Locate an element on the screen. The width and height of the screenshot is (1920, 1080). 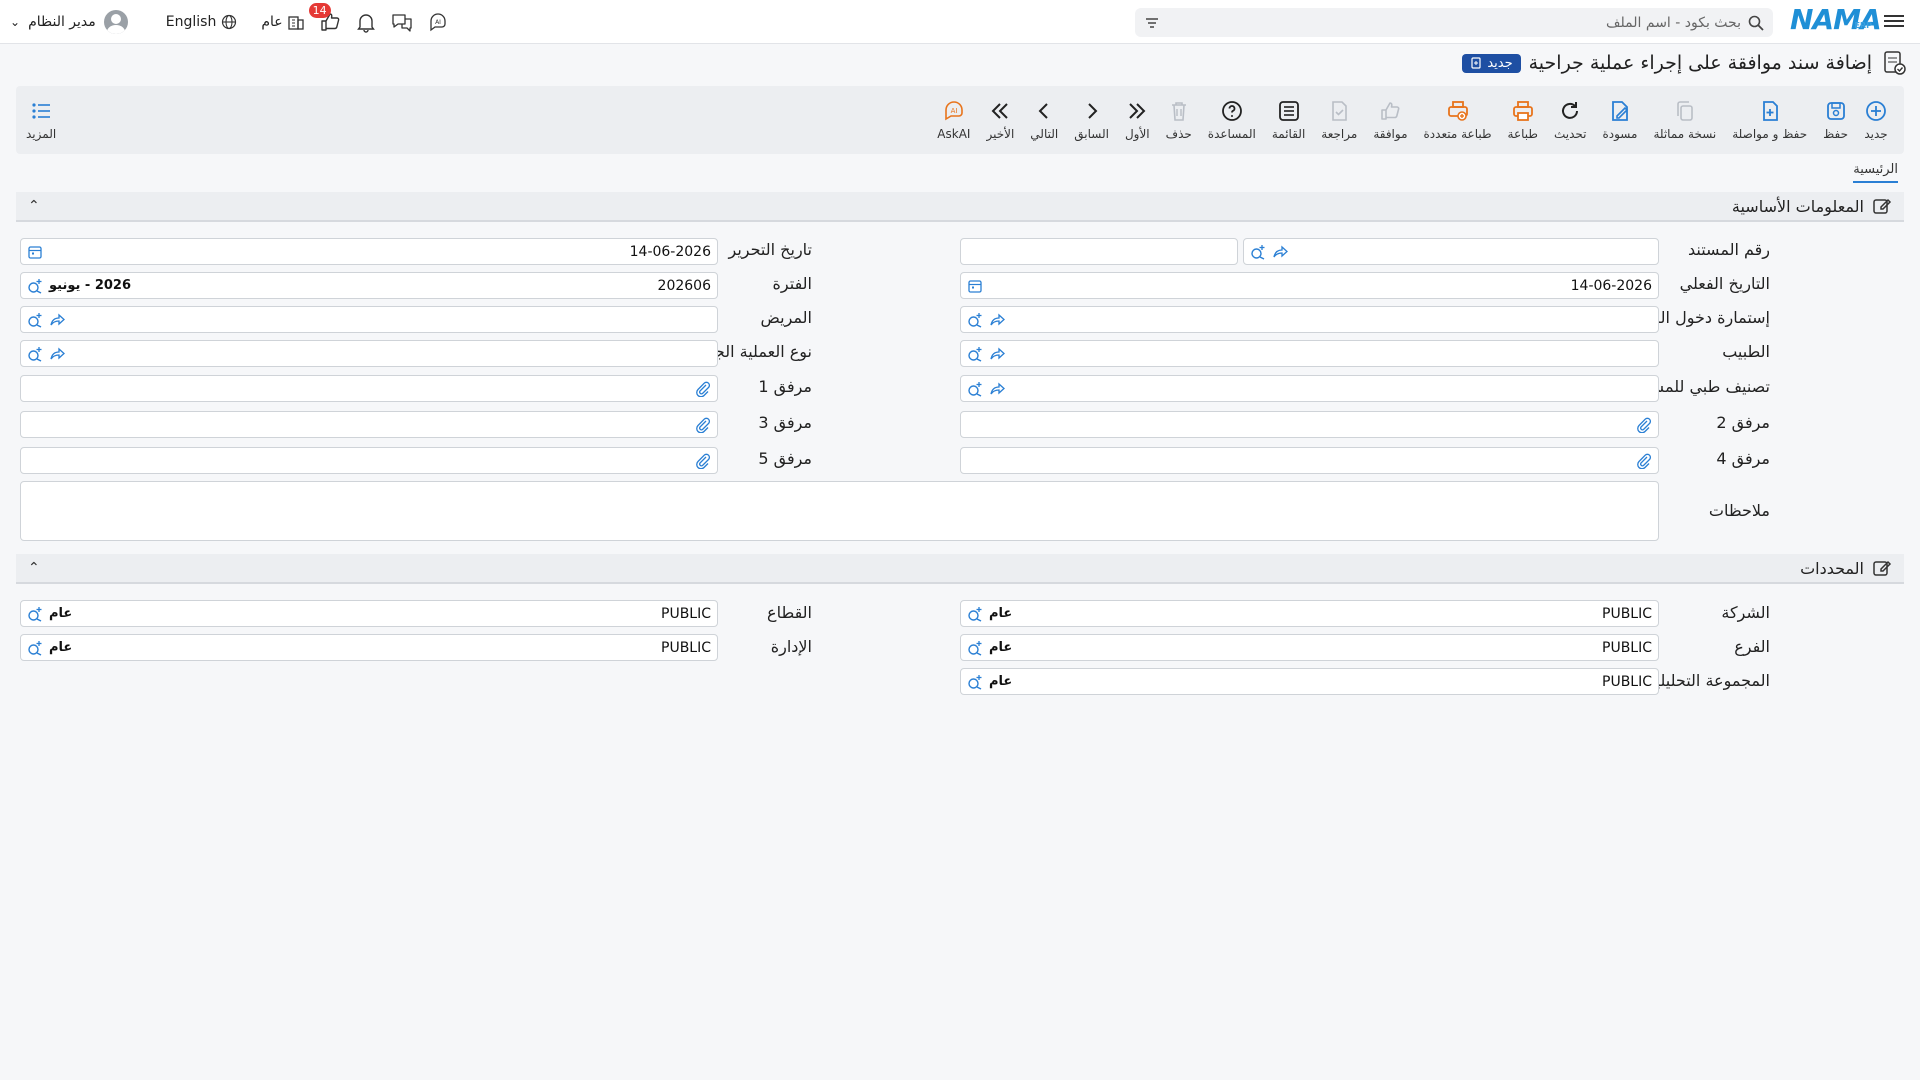
attachment-3-field is located at coordinates (369, 424).